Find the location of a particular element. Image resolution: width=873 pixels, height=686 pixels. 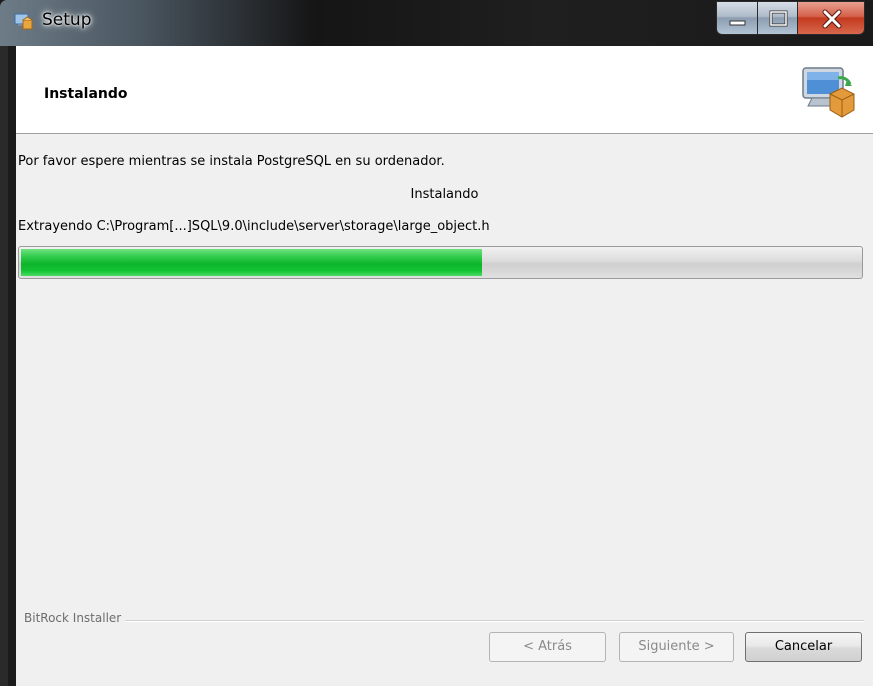

cancel-button: Cancelar is located at coordinates (803, 647).